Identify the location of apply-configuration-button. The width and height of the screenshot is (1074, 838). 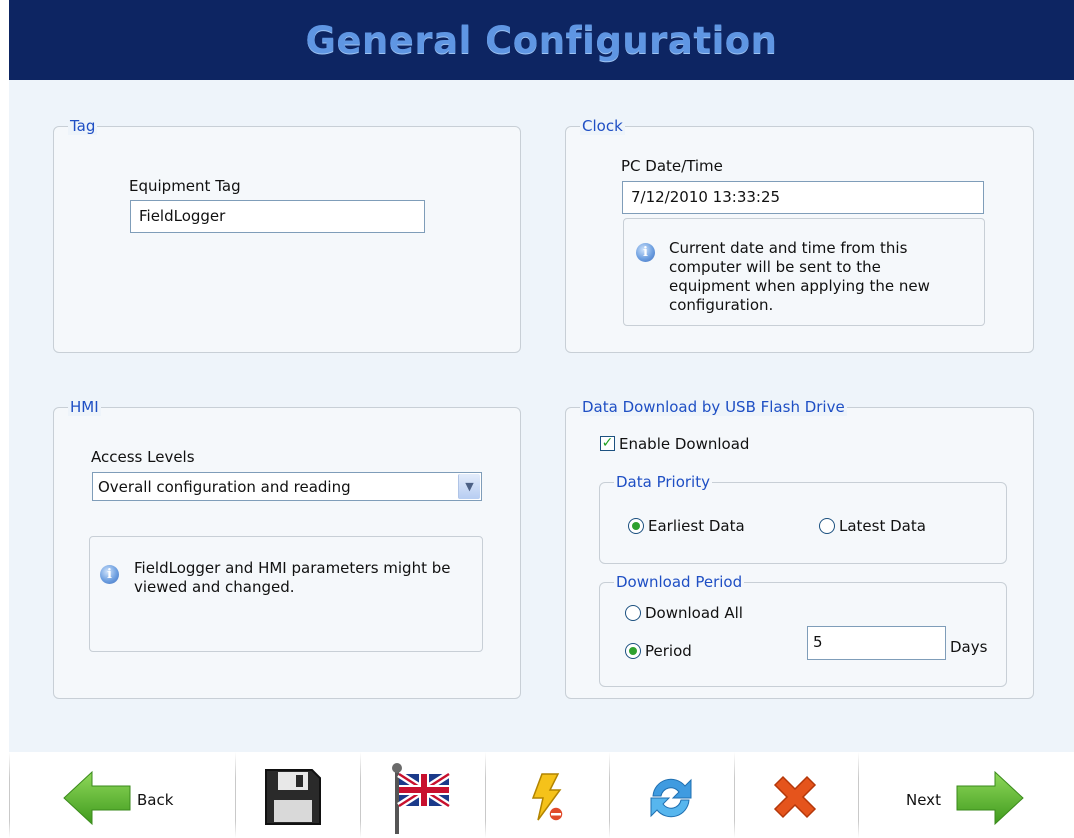
(547, 795).